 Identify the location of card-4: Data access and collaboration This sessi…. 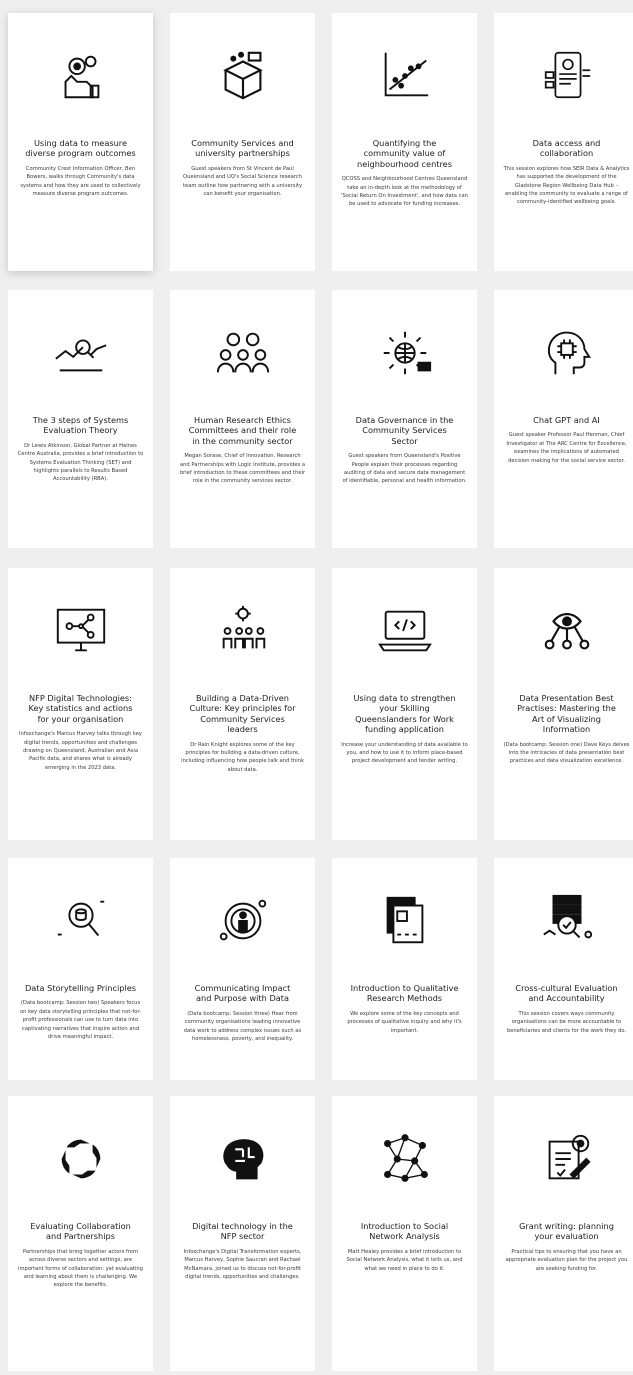
(563, 142).